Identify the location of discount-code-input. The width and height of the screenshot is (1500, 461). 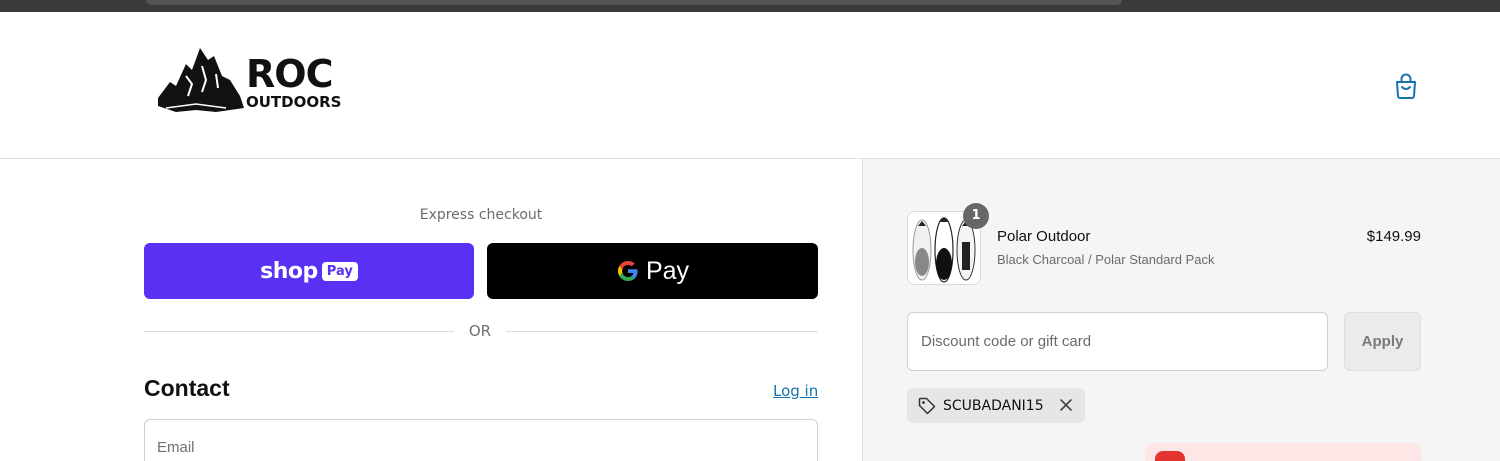
(1117, 341).